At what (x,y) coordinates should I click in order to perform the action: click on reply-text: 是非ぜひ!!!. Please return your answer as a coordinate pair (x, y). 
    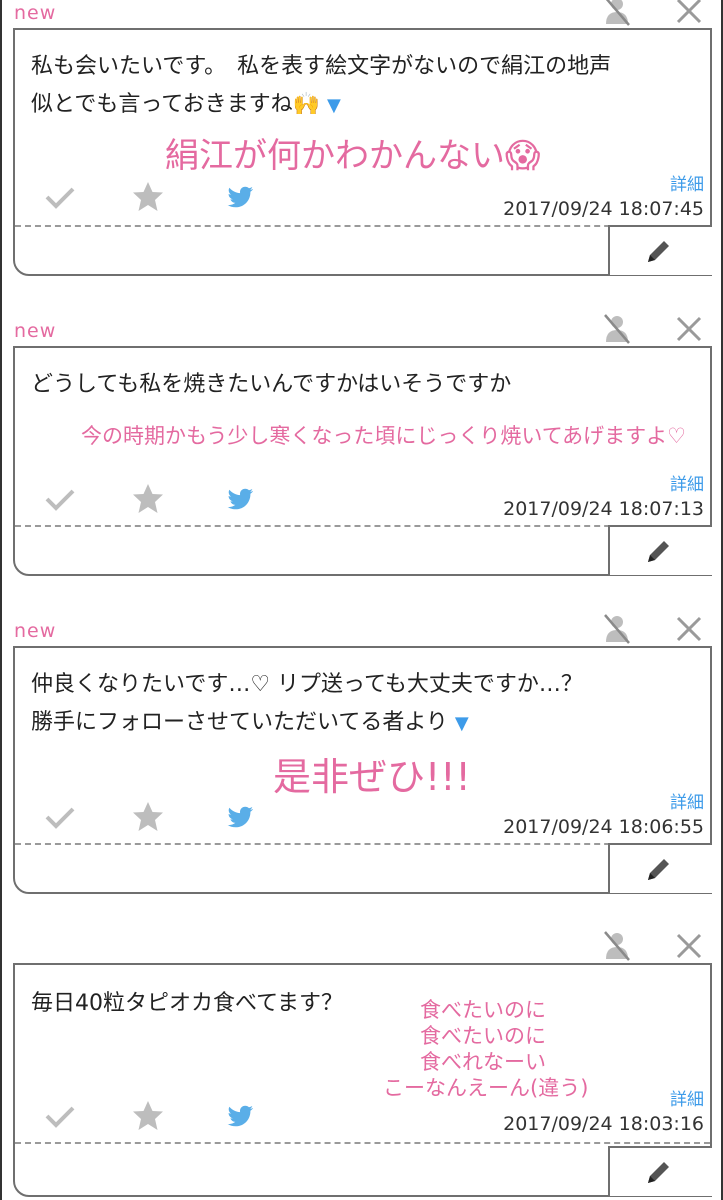
    Looking at the image, I should click on (372, 777).